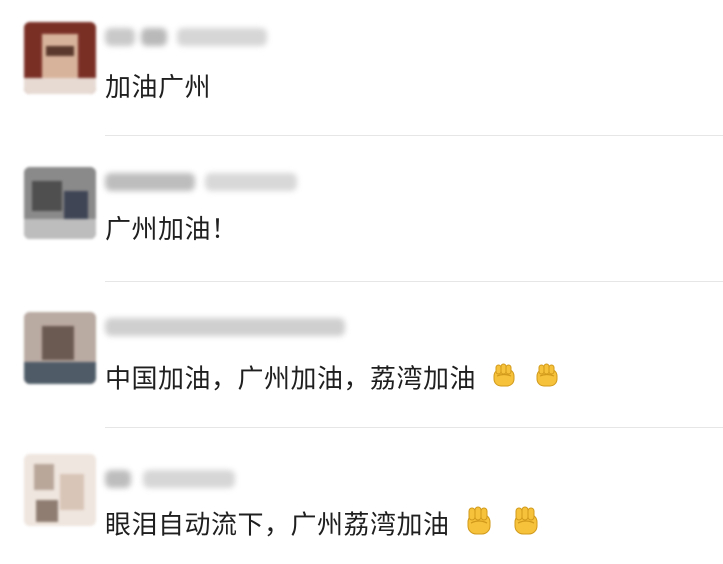 The width and height of the screenshot is (723, 564). I want to click on comment-text: 加油广州, so click(158, 88).